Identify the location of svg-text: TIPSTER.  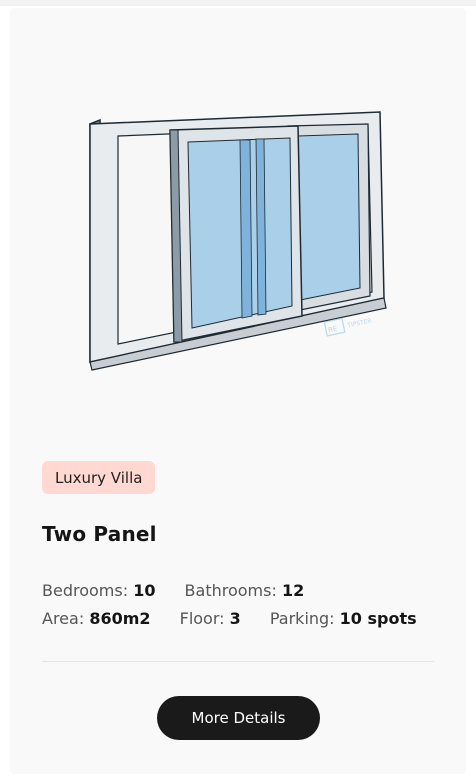
(359, 323).